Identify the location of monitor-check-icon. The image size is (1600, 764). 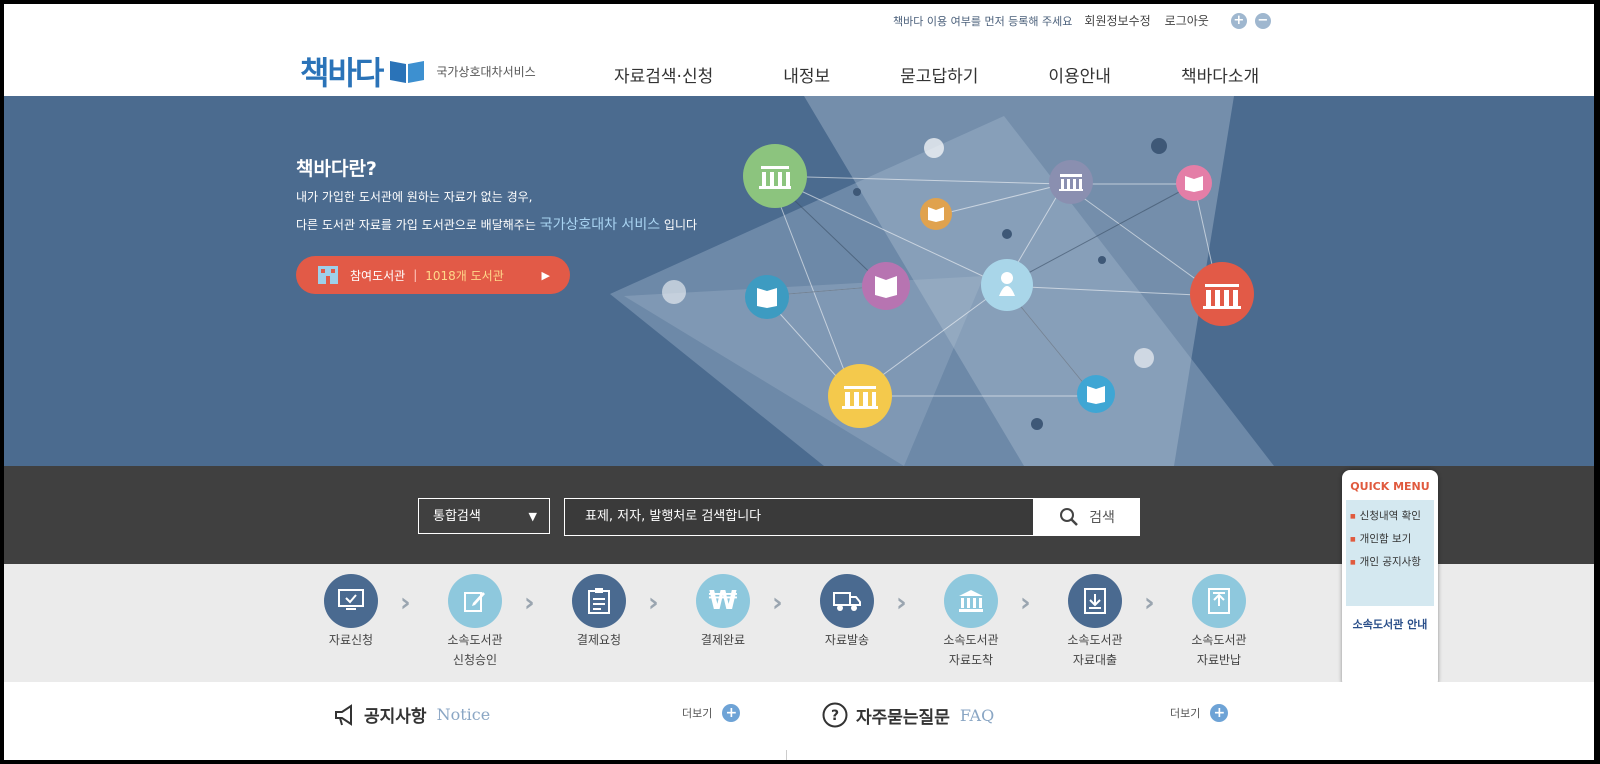
(351, 601).